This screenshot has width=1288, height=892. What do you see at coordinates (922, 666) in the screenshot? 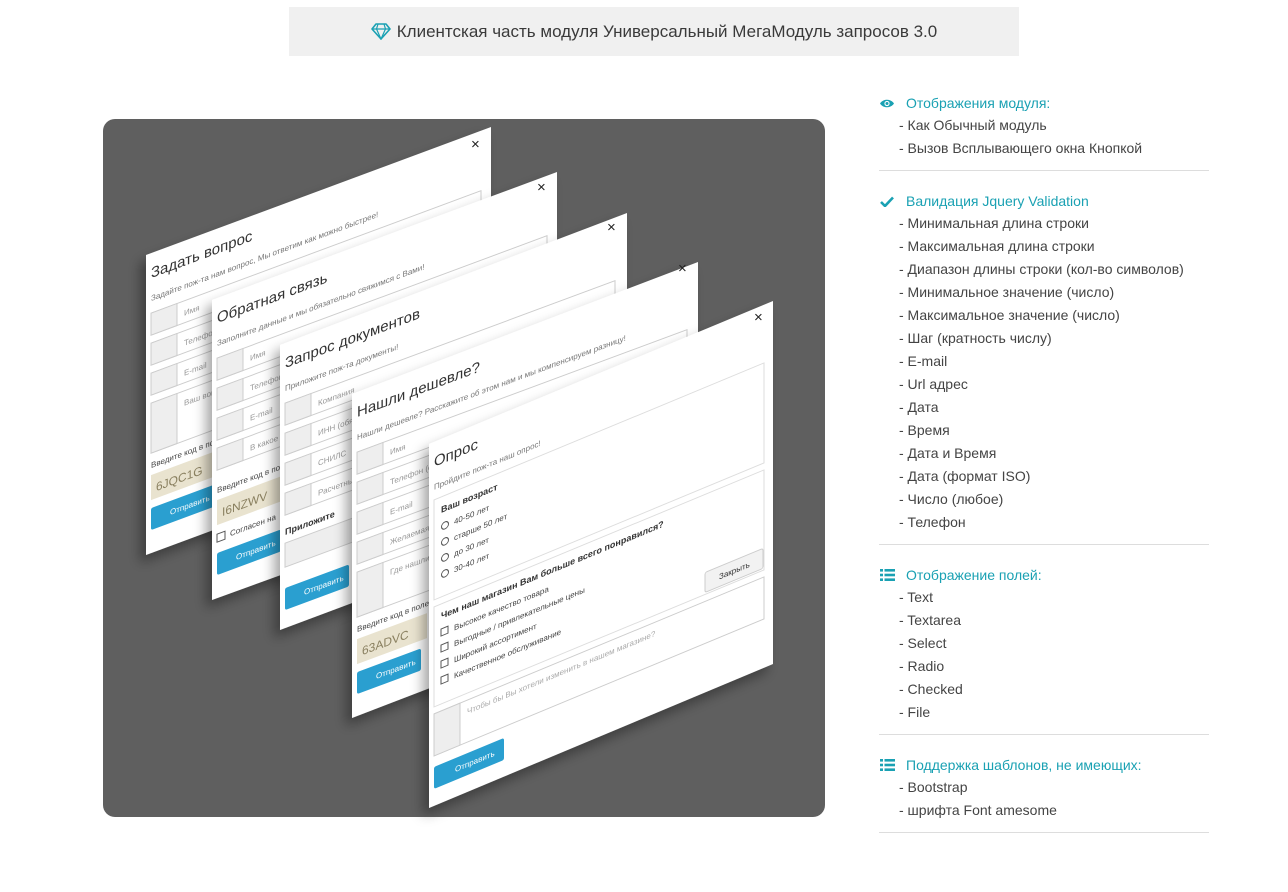
I see `feature-item: - Radio` at bounding box center [922, 666].